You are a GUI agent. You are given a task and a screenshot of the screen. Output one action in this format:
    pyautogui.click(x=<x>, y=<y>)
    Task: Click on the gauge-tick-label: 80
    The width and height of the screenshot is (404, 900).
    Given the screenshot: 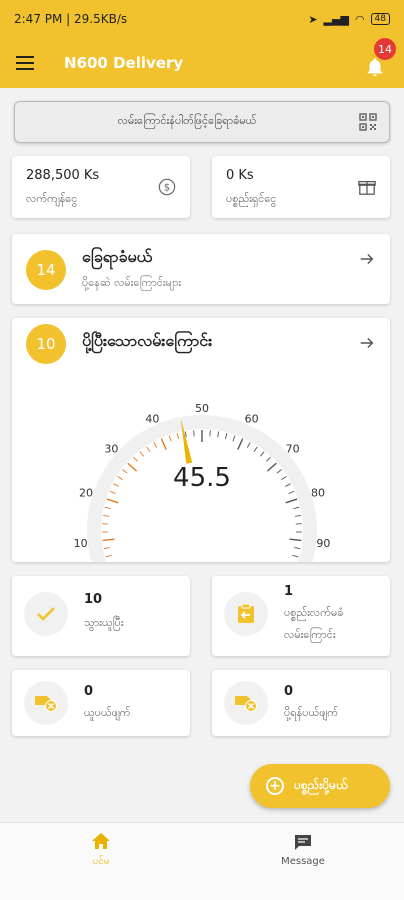 What is the action you would take?
    pyautogui.click(x=318, y=492)
    